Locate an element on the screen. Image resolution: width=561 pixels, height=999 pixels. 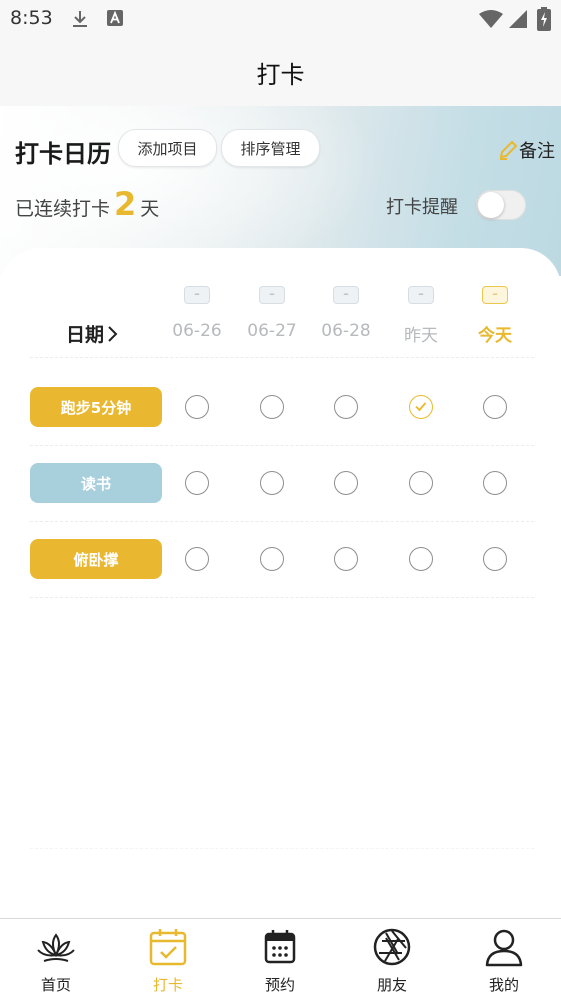
reminder-toggle is located at coordinates (501, 205).